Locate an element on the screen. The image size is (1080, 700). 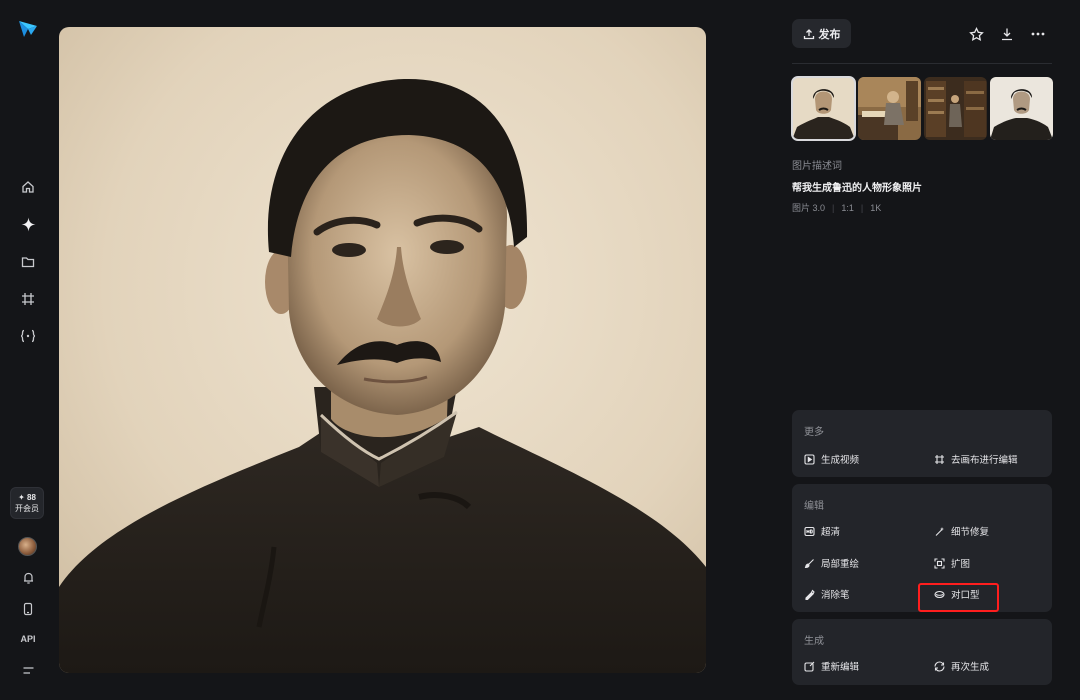
left-sidebar: ✦ 88 开会员 API is located at coordinates (28, 350).